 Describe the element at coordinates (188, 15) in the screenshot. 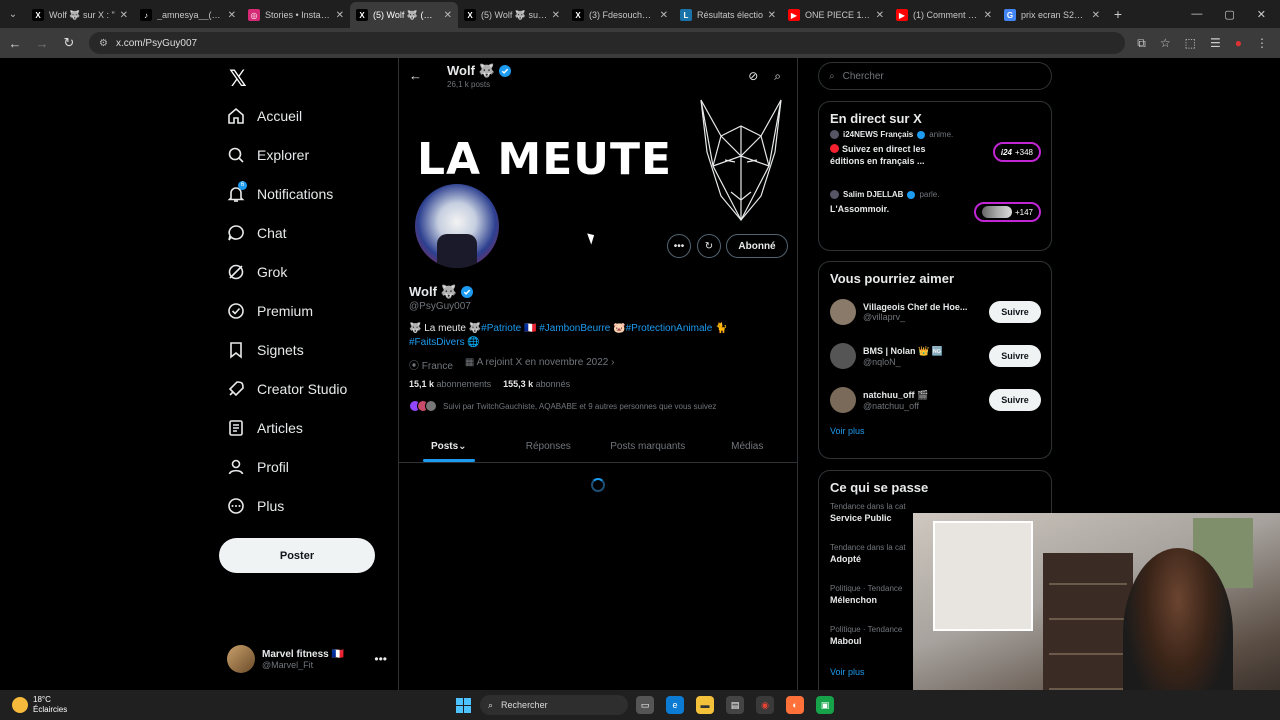

I see `browser-tab: ♪ _amnesya__(@_a ✕` at that location.